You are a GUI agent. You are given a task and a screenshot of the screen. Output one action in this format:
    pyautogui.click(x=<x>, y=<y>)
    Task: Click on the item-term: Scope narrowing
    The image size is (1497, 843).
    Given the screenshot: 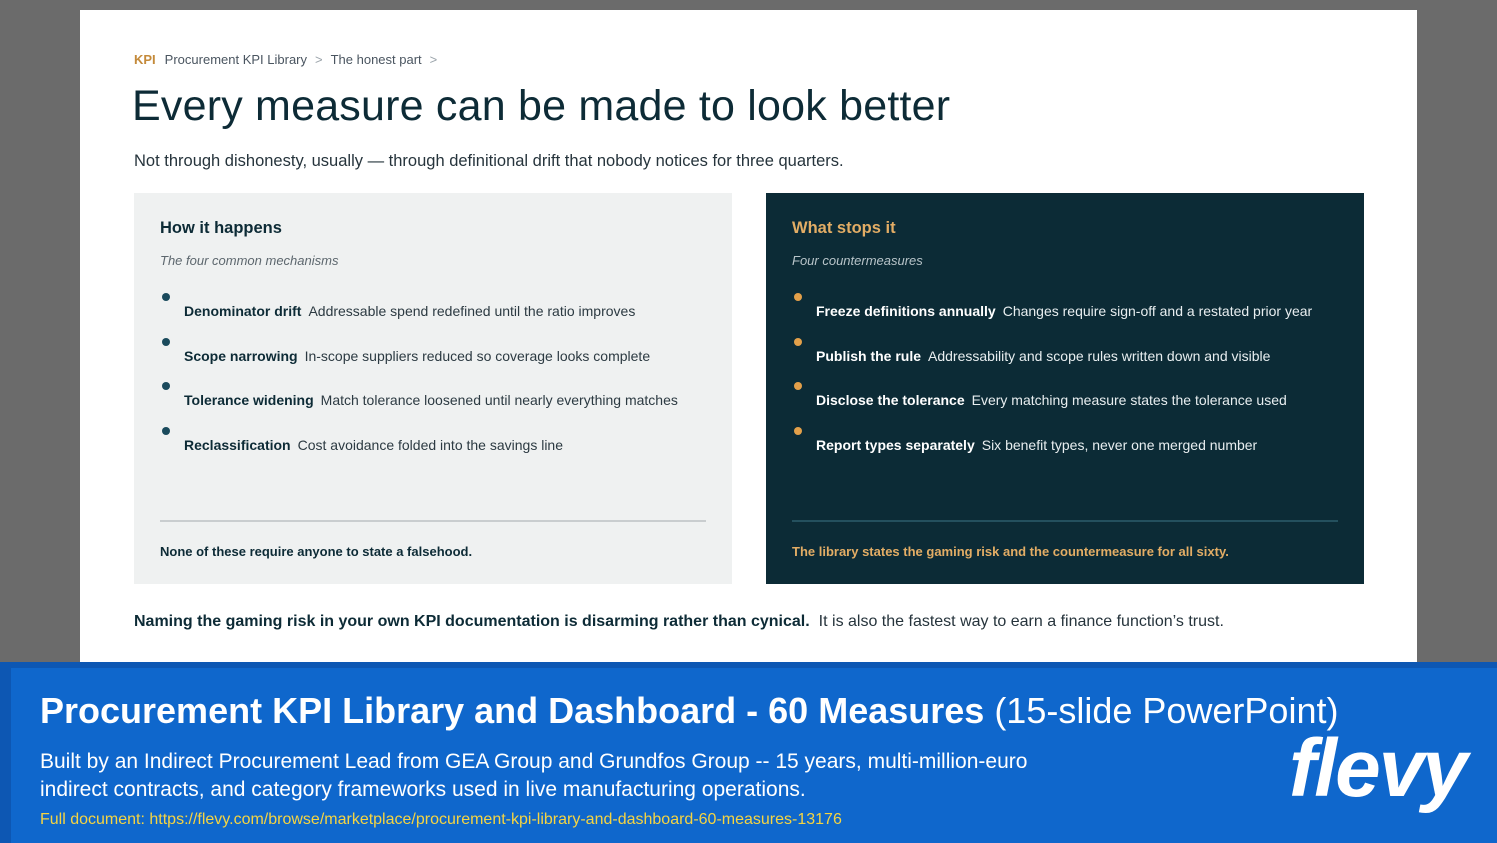 What is the action you would take?
    pyautogui.click(x=241, y=355)
    